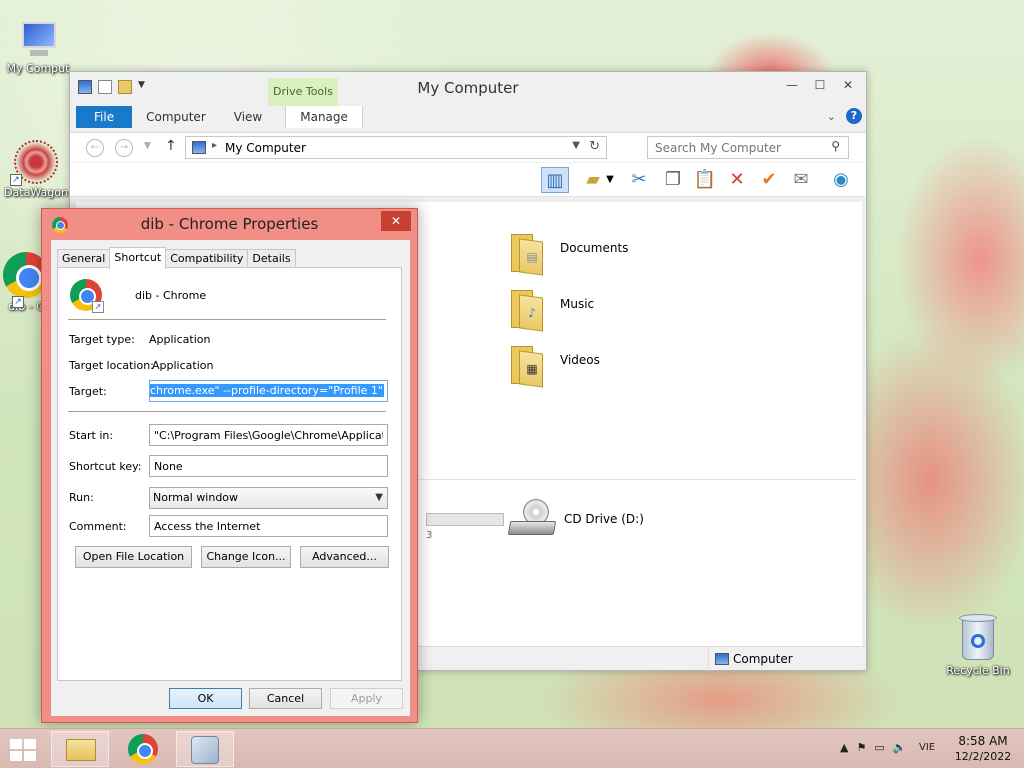 The width and height of the screenshot is (1024, 768). I want to click on search-input, so click(740, 148).